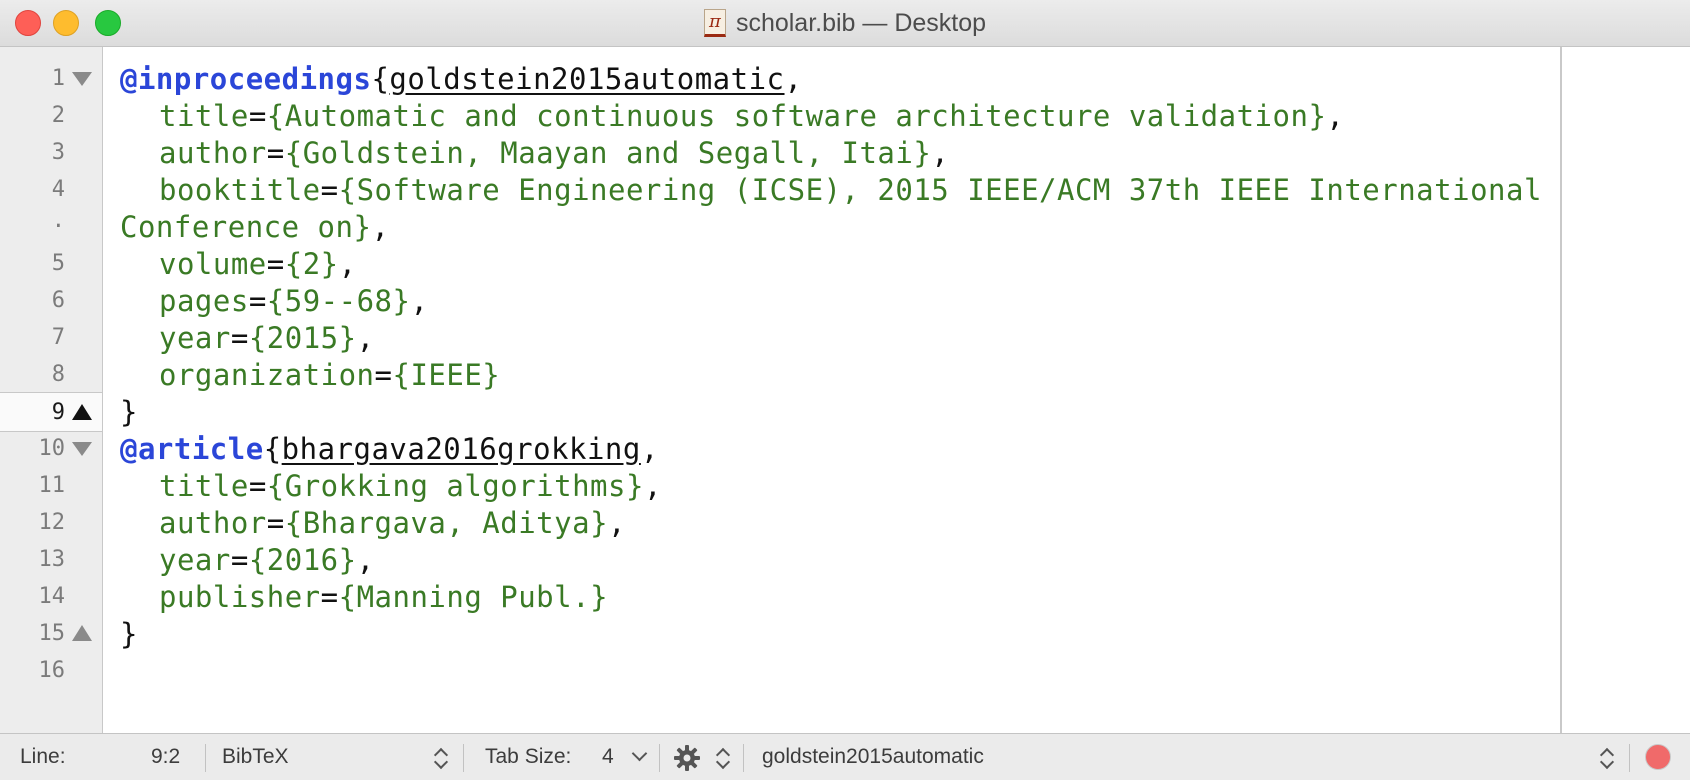 This screenshot has height=780, width=1690. I want to click on line-number: 3, so click(58, 152).